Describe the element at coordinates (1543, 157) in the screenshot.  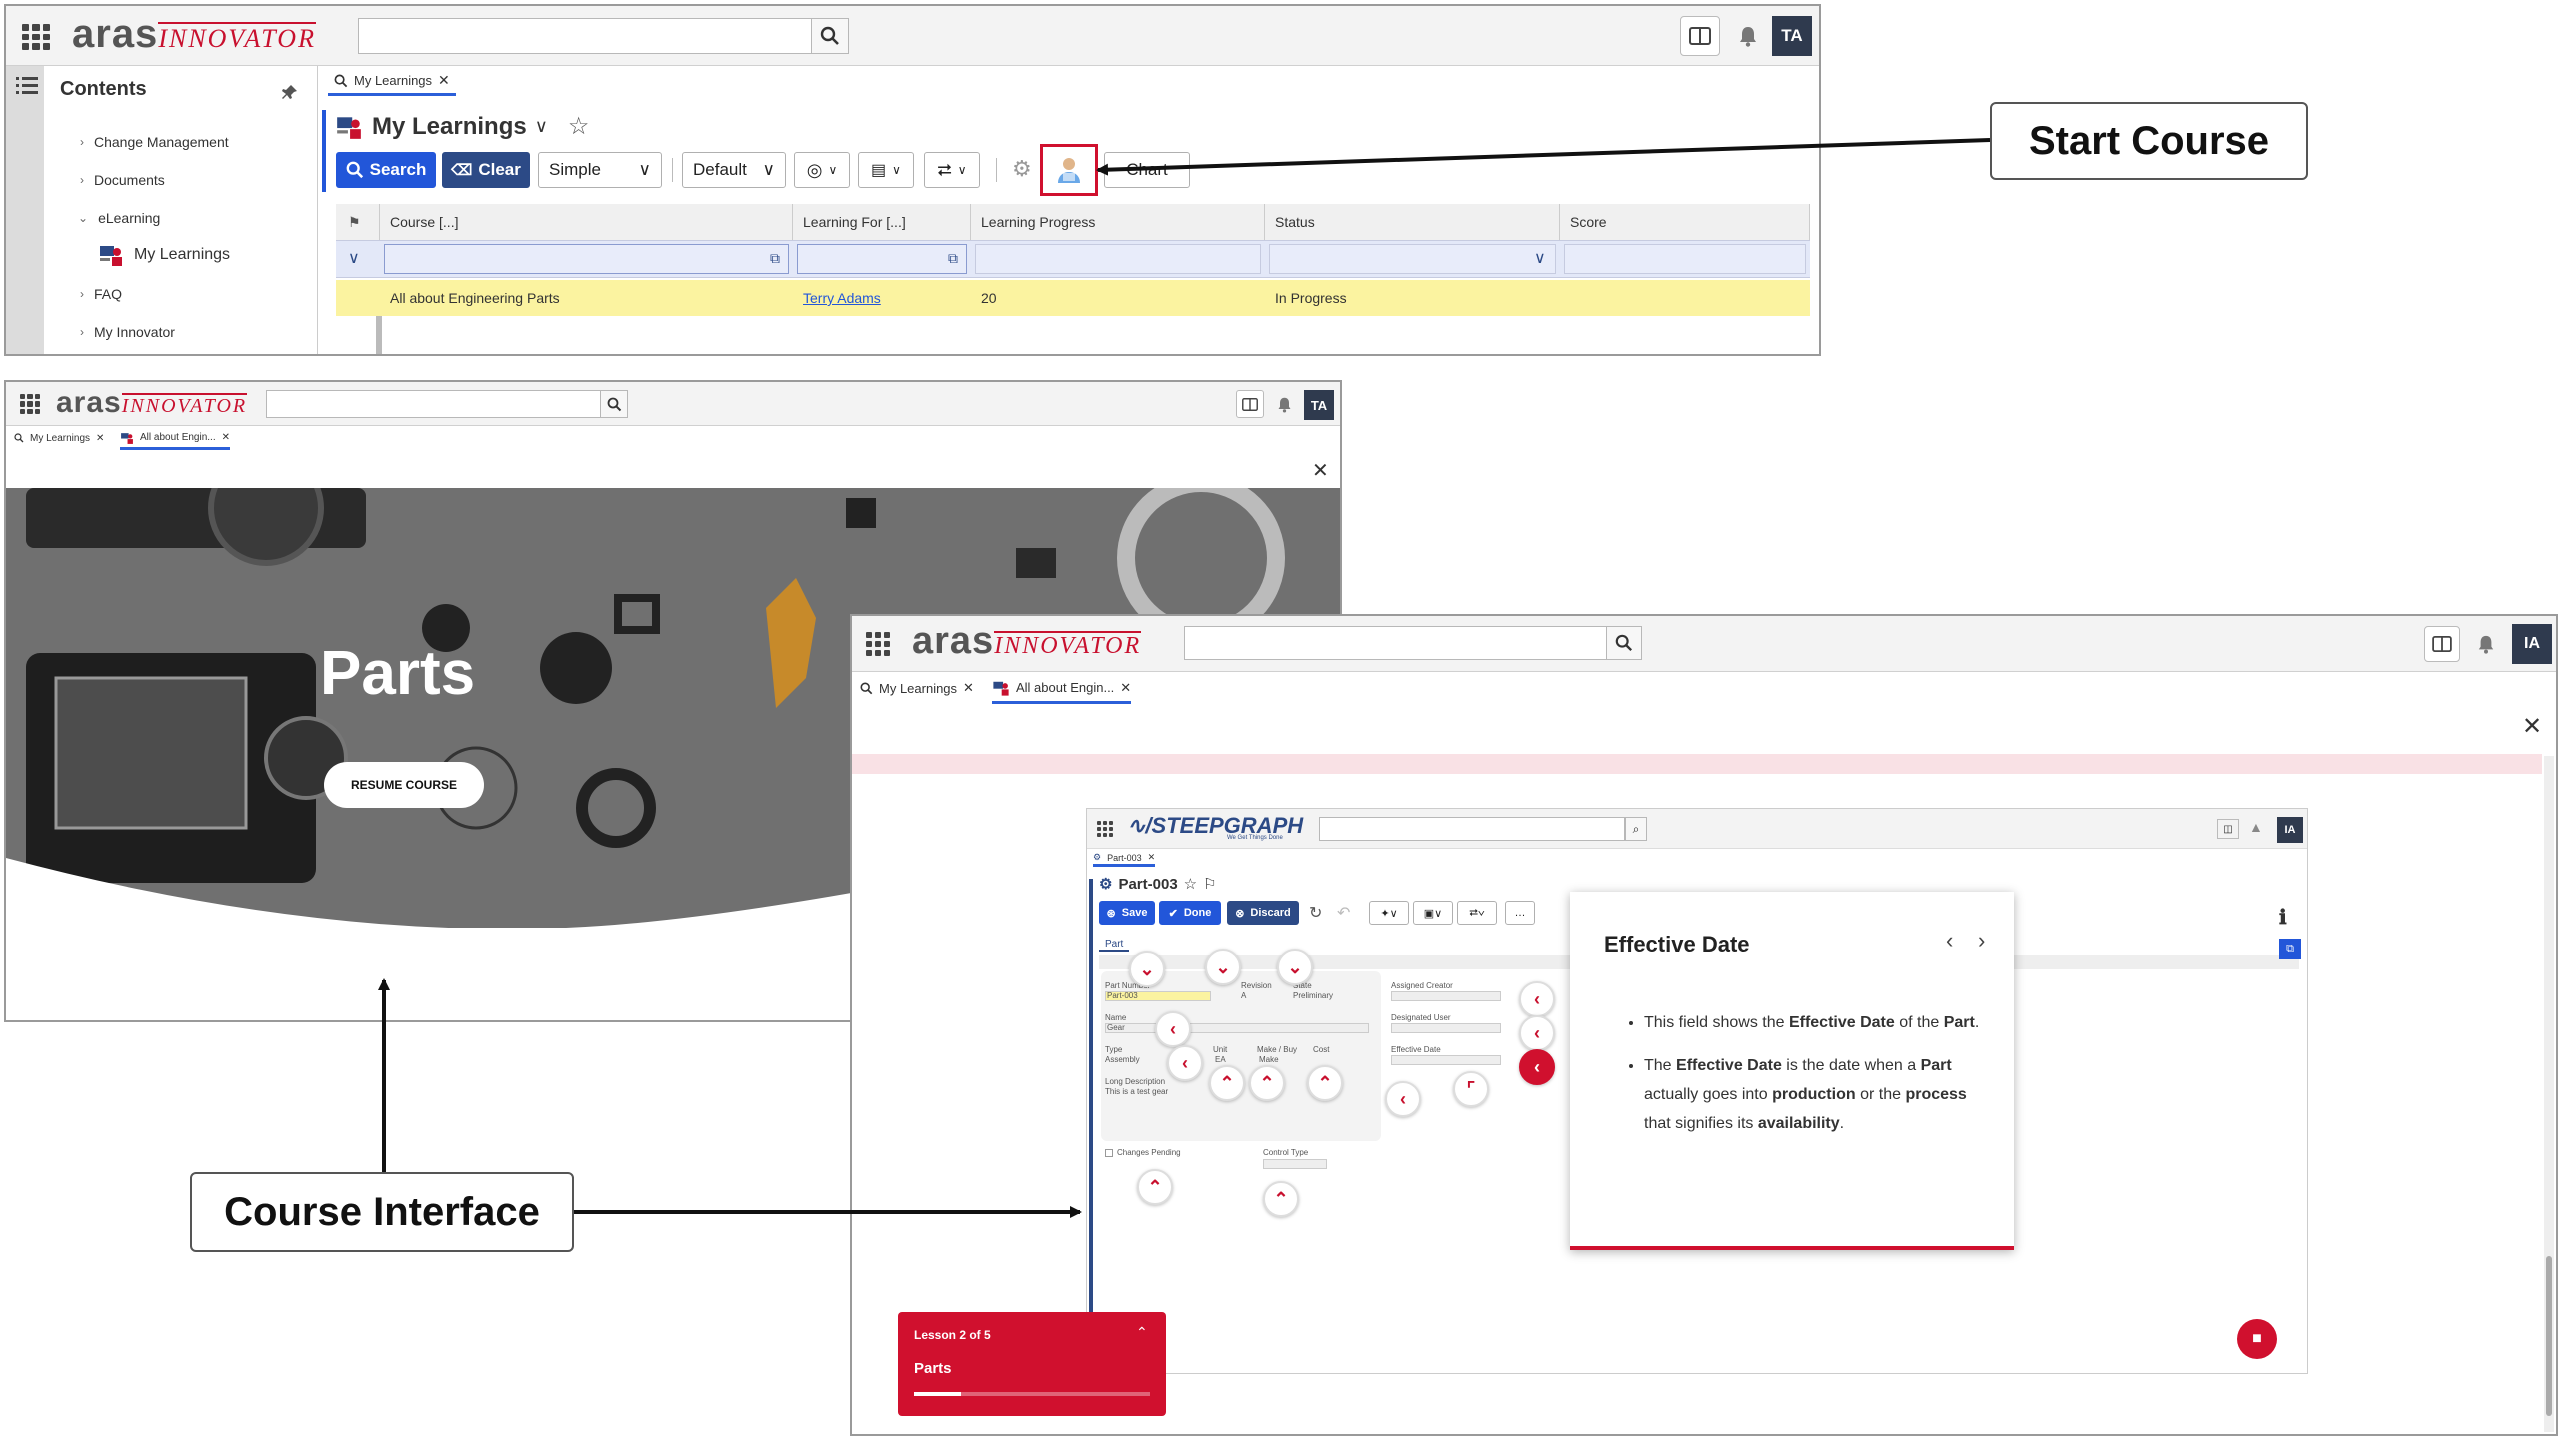
I see `start-course-arrow` at that location.